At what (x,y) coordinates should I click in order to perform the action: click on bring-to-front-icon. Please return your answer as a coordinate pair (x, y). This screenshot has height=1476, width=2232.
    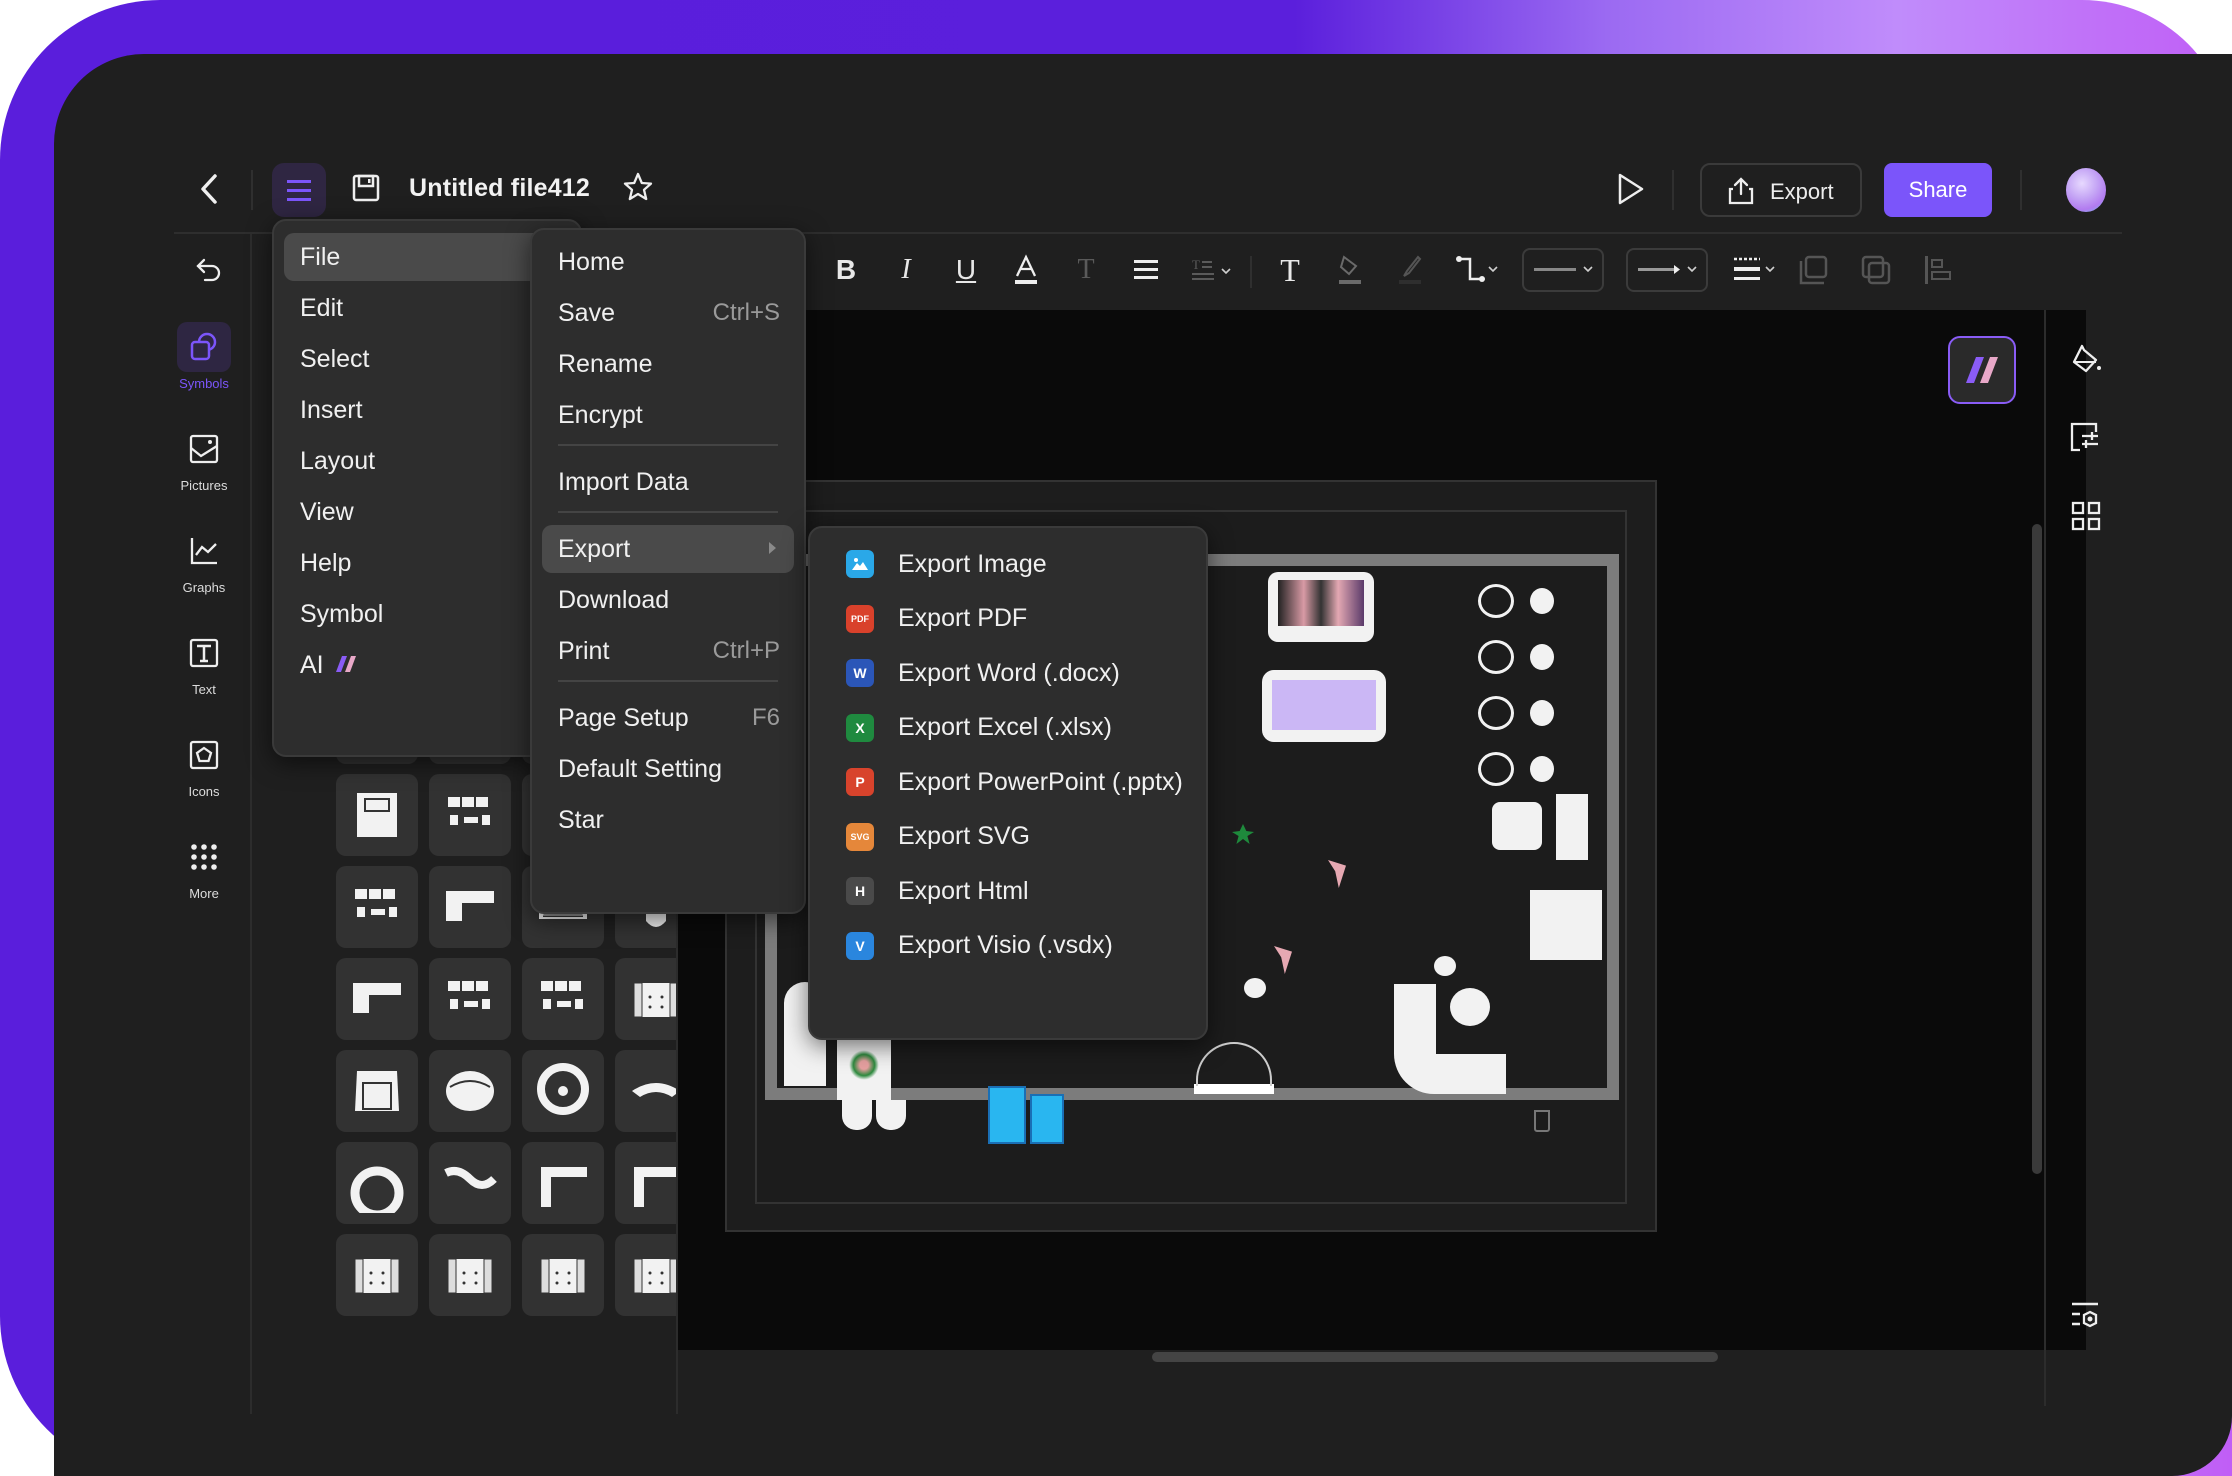
    Looking at the image, I should click on (1814, 270).